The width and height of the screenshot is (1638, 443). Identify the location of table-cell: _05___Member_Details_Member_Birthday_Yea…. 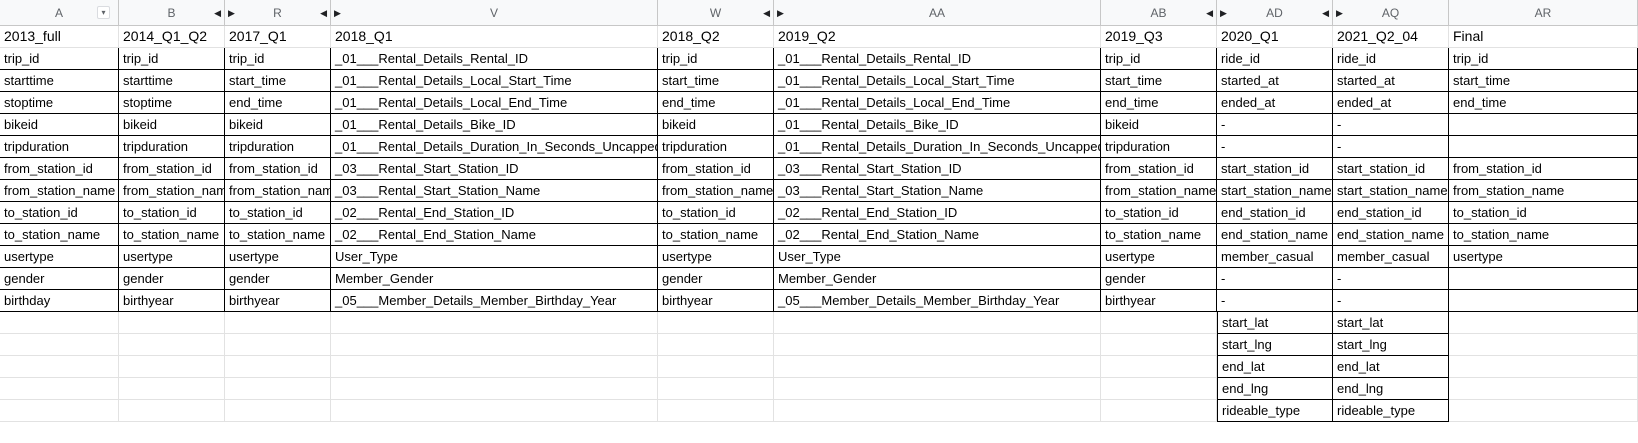
(937, 301).